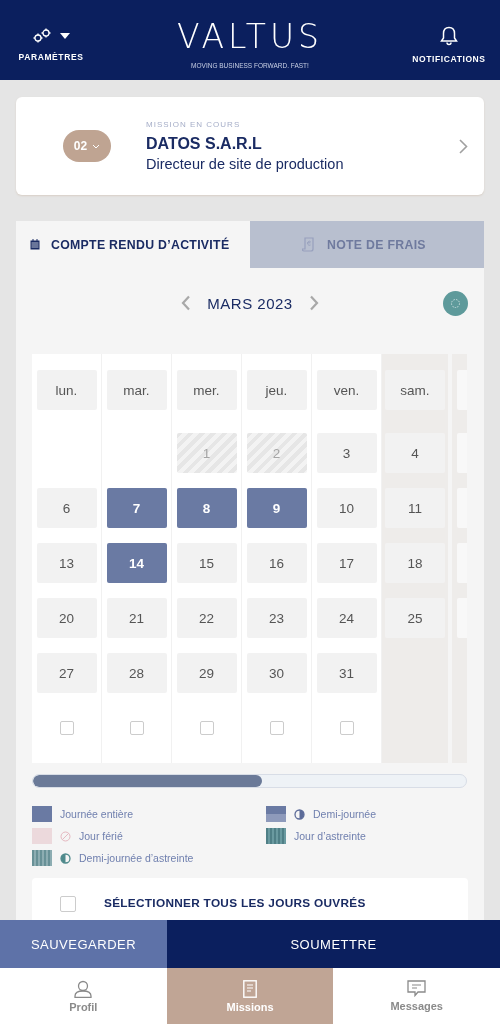 Image resolution: width=500 pixels, height=1024 pixels. What do you see at coordinates (276, 390) in the screenshot?
I see `weekday-label: jeu.` at bounding box center [276, 390].